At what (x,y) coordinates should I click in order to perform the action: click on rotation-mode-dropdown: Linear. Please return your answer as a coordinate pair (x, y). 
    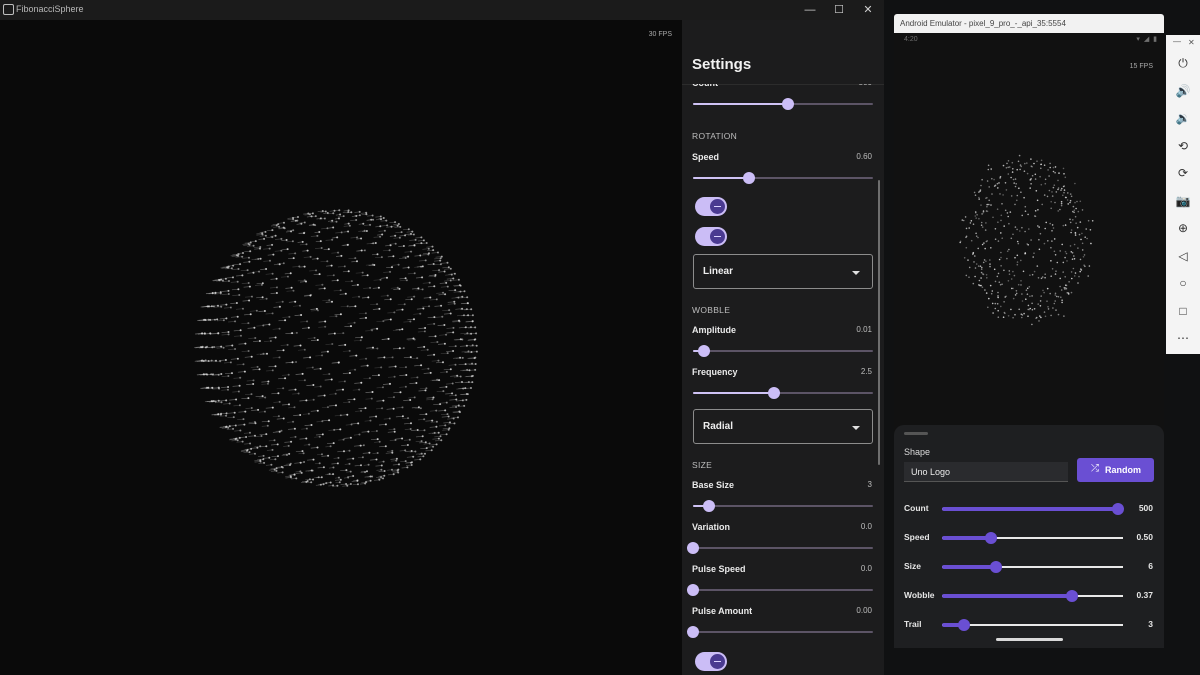
    Looking at the image, I should click on (783, 271).